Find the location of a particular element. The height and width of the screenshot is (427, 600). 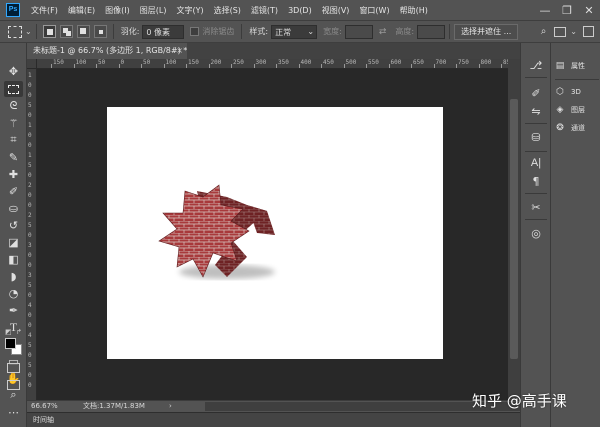

tool-presets-icon: ✂ is located at coordinates (536, 207).